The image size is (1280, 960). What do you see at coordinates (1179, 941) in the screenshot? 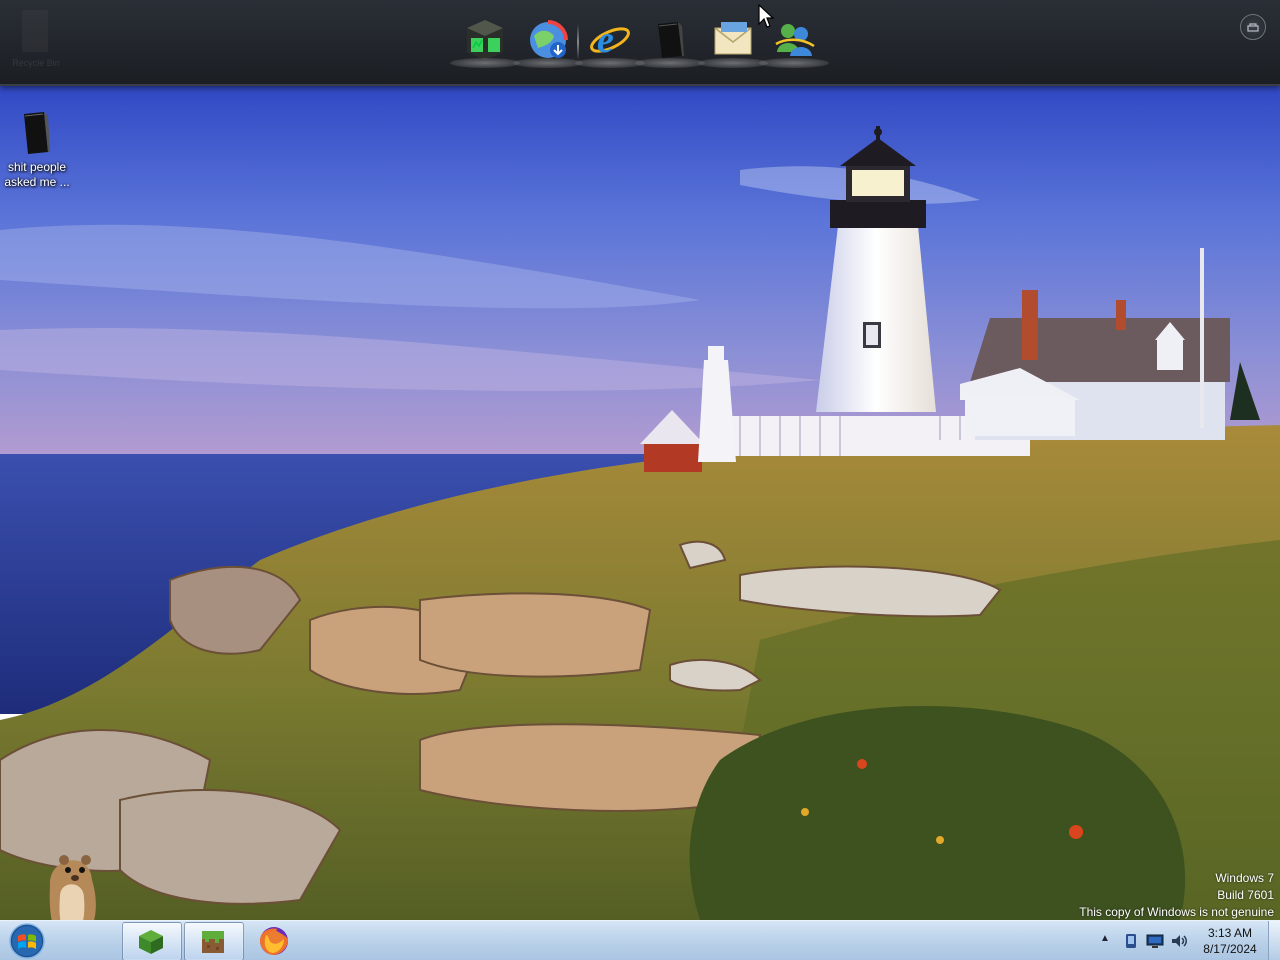
I see `volume-icon` at bounding box center [1179, 941].